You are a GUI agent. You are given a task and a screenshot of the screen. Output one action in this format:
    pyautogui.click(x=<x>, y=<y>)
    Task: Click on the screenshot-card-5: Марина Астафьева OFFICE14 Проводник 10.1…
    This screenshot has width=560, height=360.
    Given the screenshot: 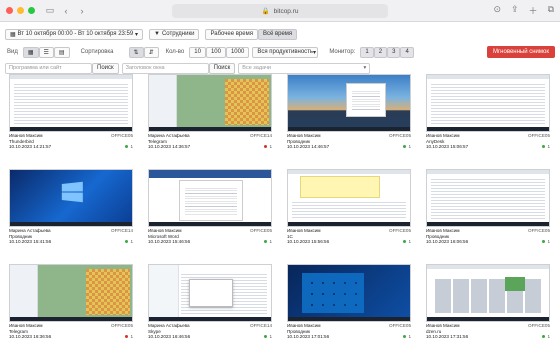 What is the action you would take?
    pyautogui.click(x=71, y=213)
    